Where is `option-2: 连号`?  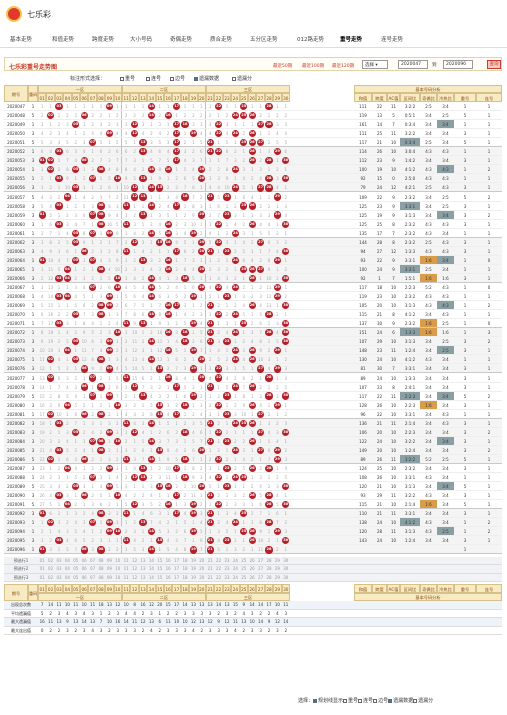
option-2: 连号 is located at coordinates (365, 701).